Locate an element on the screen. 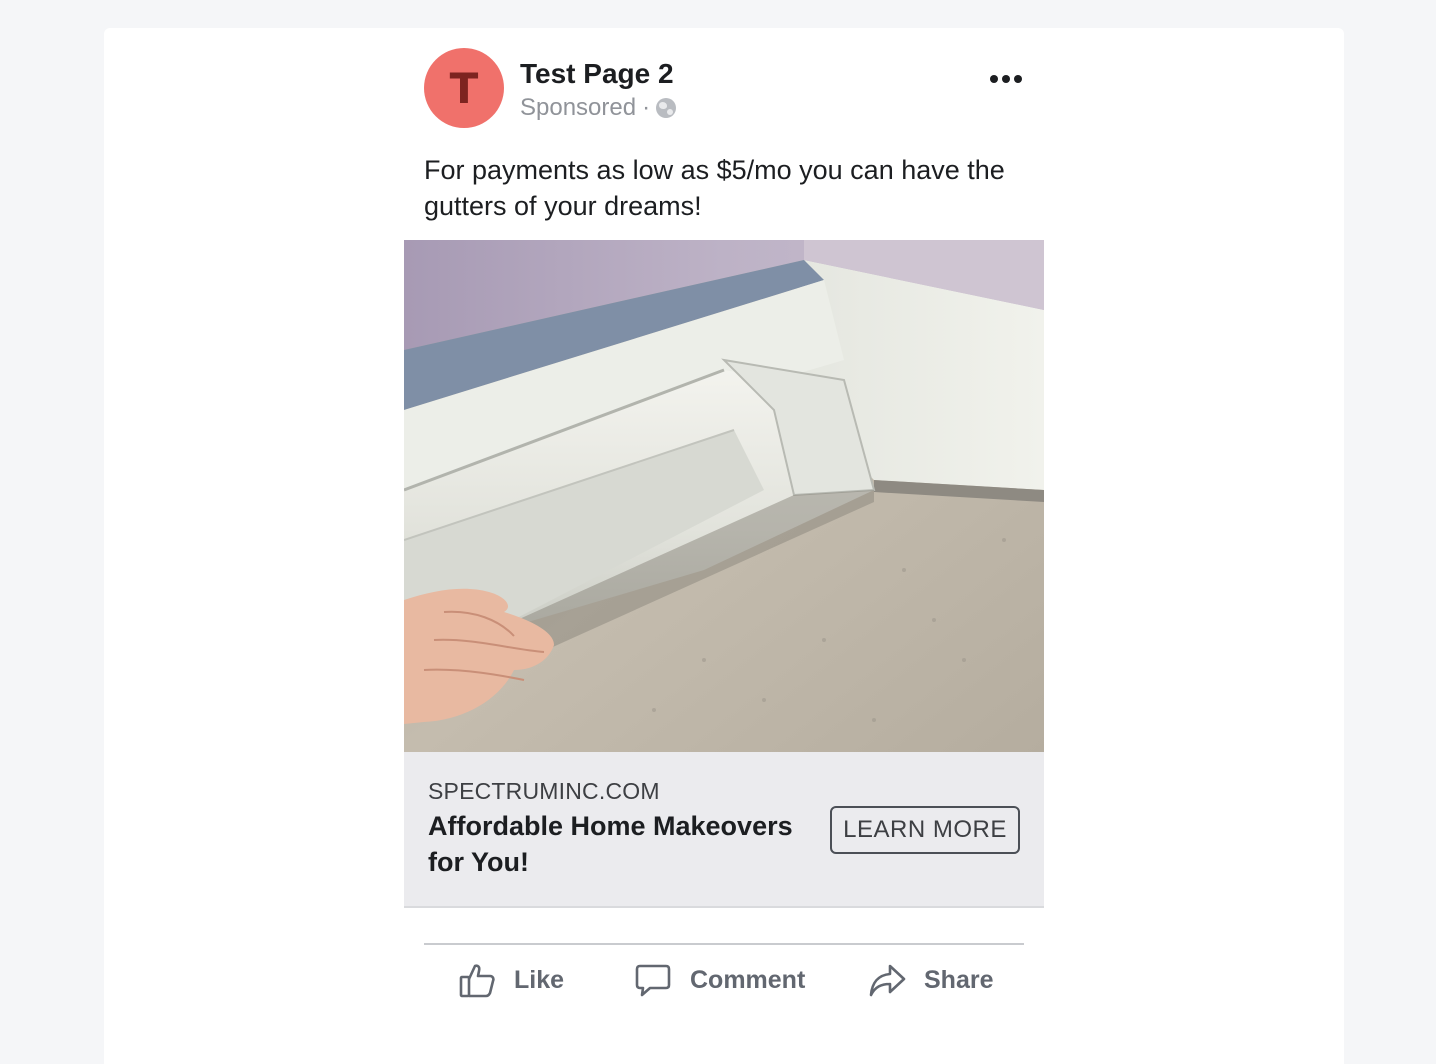 The image size is (1436, 1064). link-domain: SPECTRUMINC.COM is located at coordinates (544, 791).